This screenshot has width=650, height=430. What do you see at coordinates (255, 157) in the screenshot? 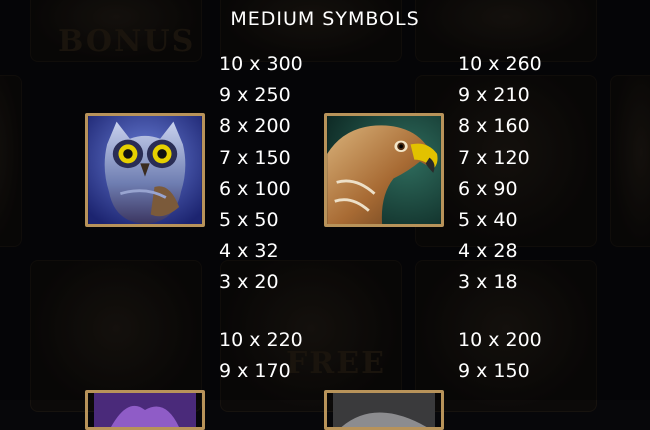
I see `payout-line: 7 x 150` at bounding box center [255, 157].